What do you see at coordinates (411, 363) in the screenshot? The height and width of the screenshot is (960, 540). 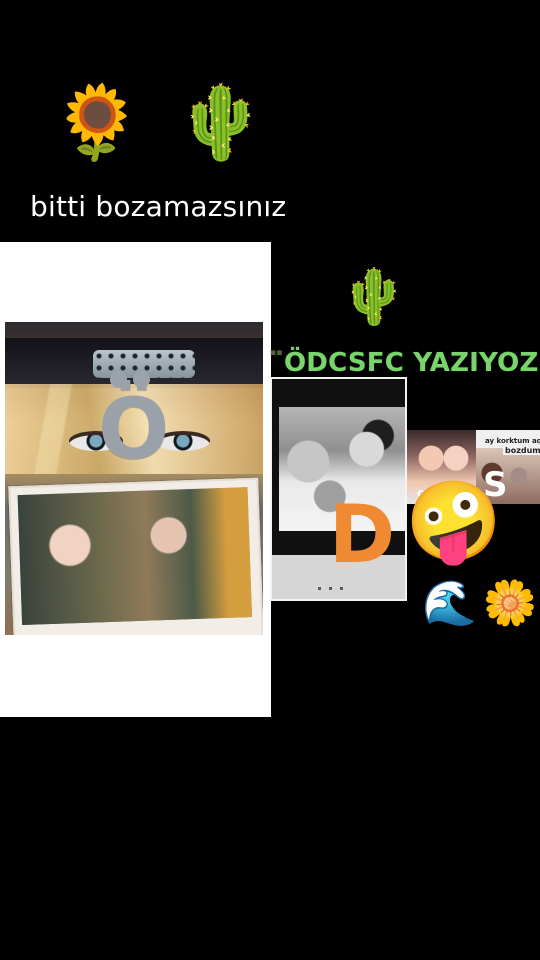 I see `green-caption-text: ÖDCSFC YAZIYOZ` at bounding box center [411, 363].